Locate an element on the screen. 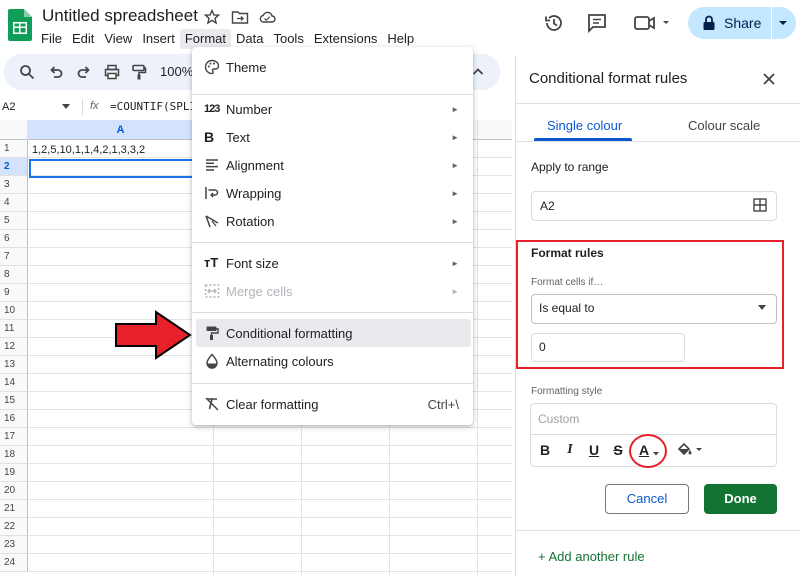 The width and height of the screenshot is (800, 576). document-title: Untitled spreadsheet is located at coordinates (120, 16).